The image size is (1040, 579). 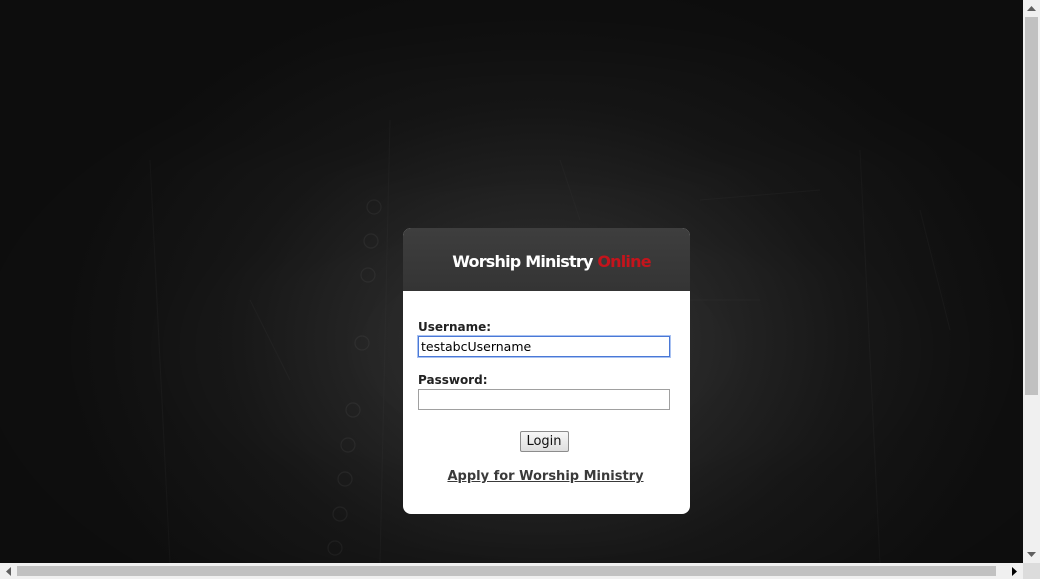 What do you see at coordinates (1031, 571) in the screenshot?
I see `scrollbar-corner` at bounding box center [1031, 571].